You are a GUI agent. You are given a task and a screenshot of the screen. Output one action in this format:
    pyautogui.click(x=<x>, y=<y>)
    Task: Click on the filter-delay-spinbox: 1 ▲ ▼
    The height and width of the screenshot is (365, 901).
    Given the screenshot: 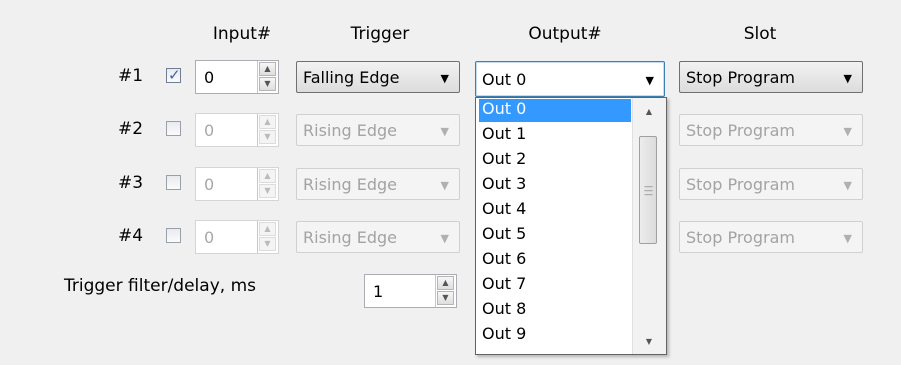 What is the action you would take?
    pyautogui.click(x=410, y=291)
    